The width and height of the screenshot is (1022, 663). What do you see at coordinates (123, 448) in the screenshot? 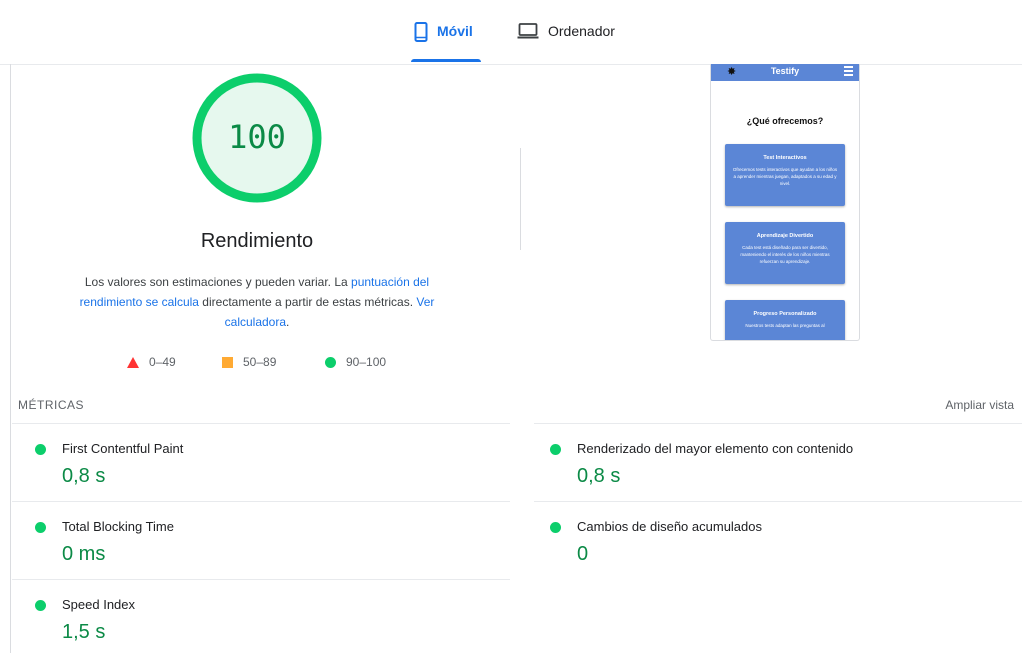
I see `metric-name: First Contentful Paint` at bounding box center [123, 448].